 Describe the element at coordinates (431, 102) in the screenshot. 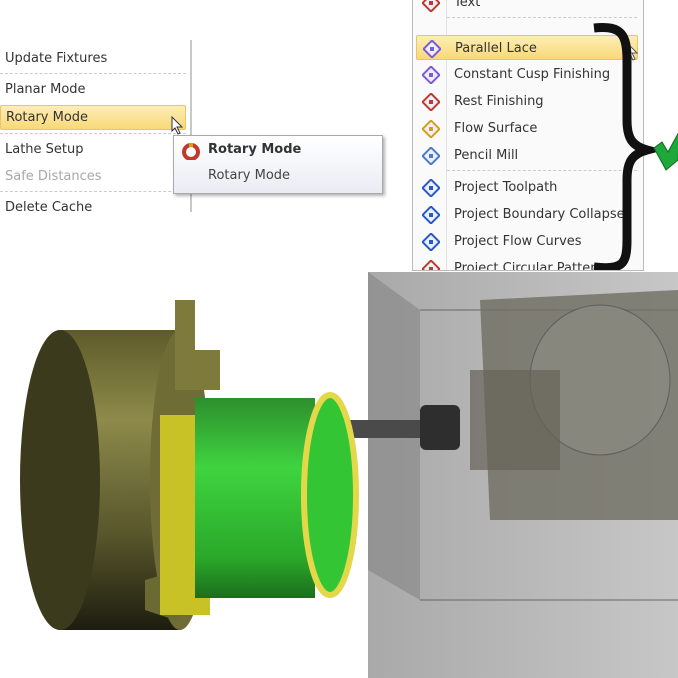

I see `rest-finishing-icon` at that location.